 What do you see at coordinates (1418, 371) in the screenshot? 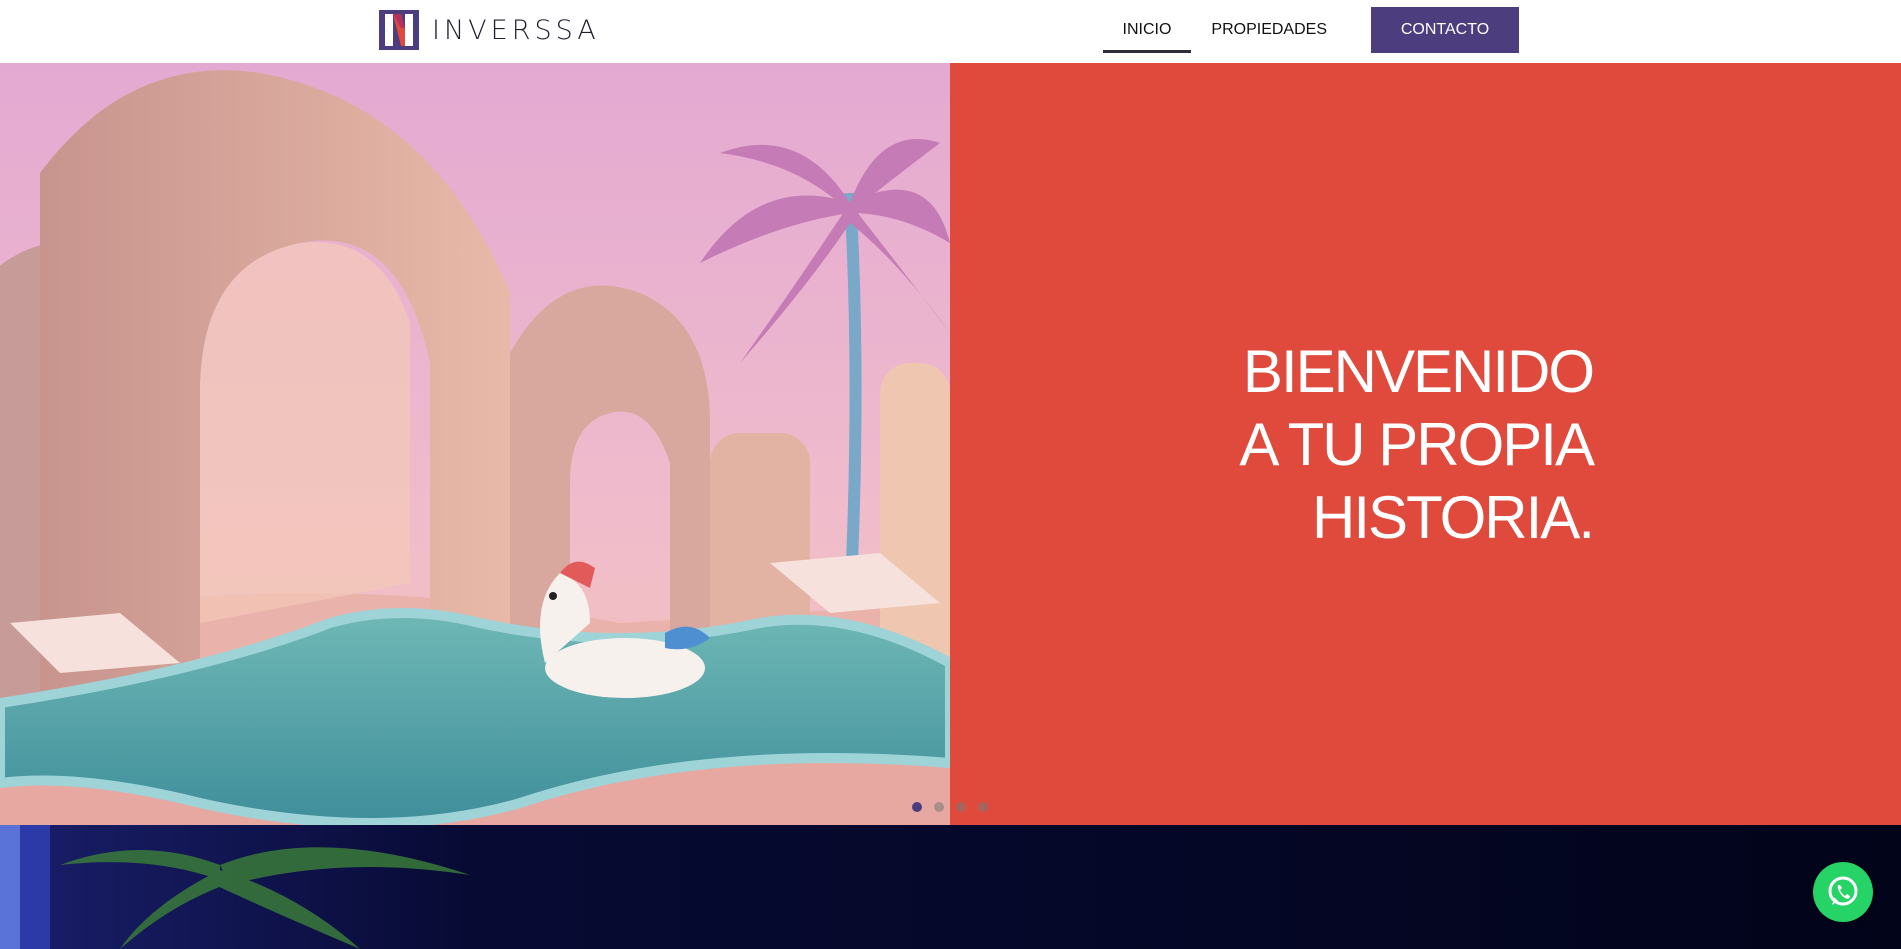
I see `hero-title-line-1: BIENVENIDO` at bounding box center [1418, 371].